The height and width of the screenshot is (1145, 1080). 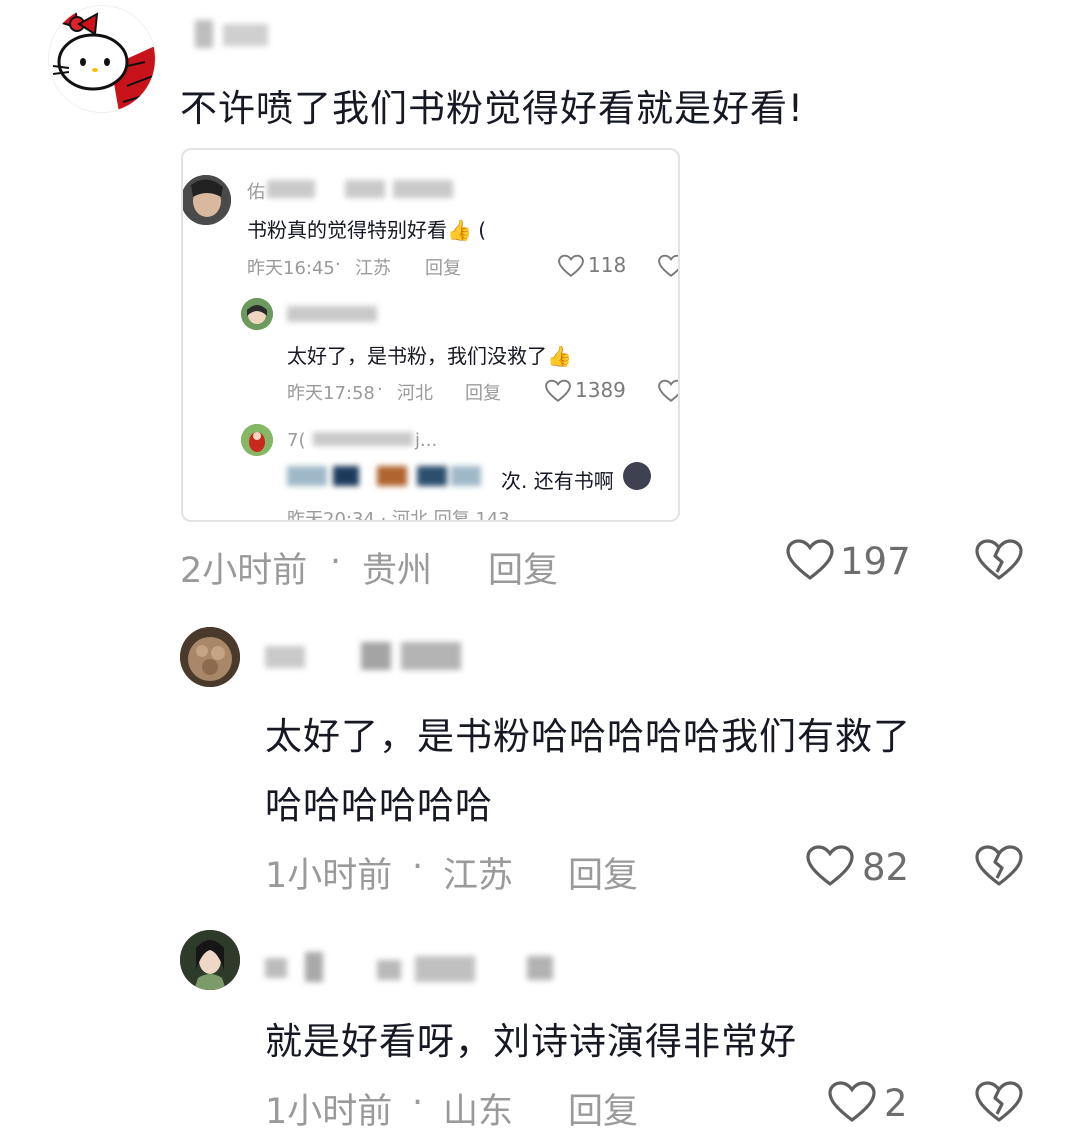 What do you see at coordinates (296, 440) in the screenshot?
I see `username: 7(` at bounding box center [296, 440].